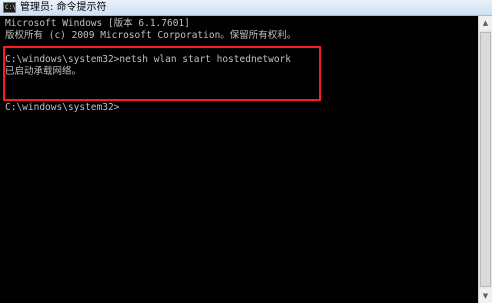 The height and width of the screenshot is (303, 492). What do you see at coordinates (485, 296) in the screenshot?
I see `scroll-down-icon: ▼` at bounding box center [485, 296].